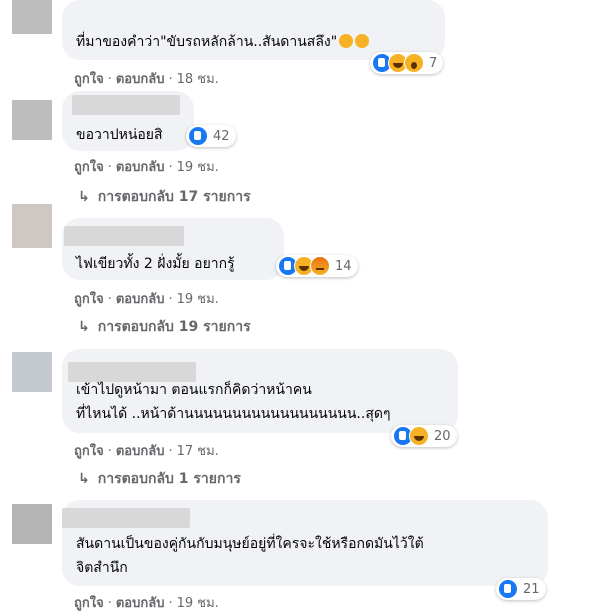 Image resolution: width=600 pixels, height=614 pixels. What do you see at coordinates (521, 589) in the screenshot?
I see `reaction-summary: 21` at bounding box center [521, 589].